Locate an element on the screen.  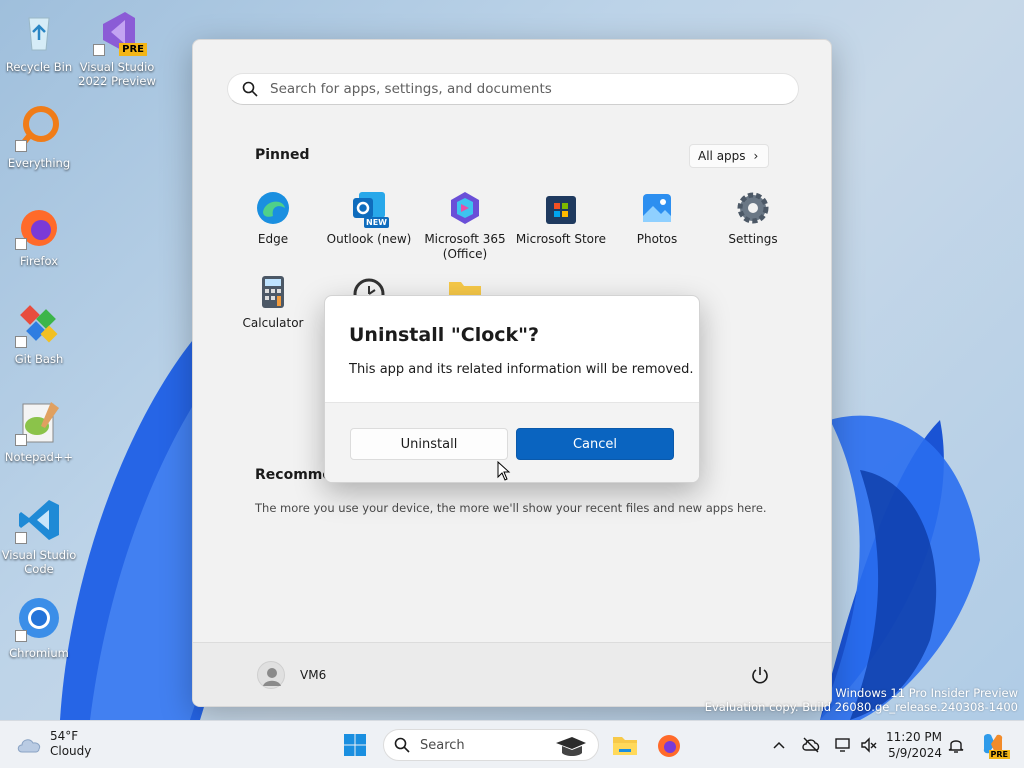
chromium-icon is located at coordinates (39, 618).